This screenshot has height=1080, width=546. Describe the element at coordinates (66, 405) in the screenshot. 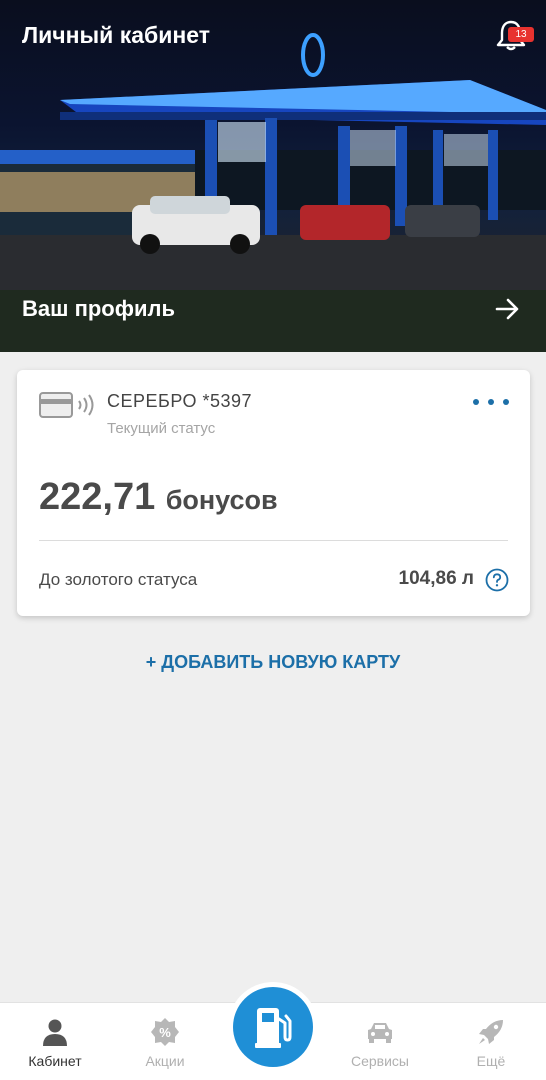

I see `contactless-card-icon` at that location.